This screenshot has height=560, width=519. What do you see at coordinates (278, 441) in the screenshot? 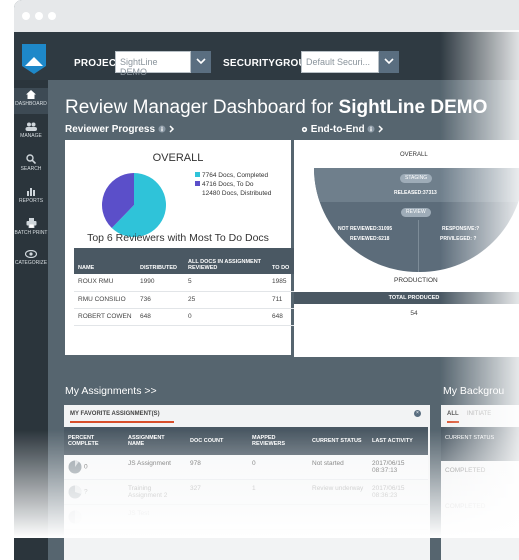
I see `column-header: MAPPED REVIEWERS` at bounding box center [278, 441].